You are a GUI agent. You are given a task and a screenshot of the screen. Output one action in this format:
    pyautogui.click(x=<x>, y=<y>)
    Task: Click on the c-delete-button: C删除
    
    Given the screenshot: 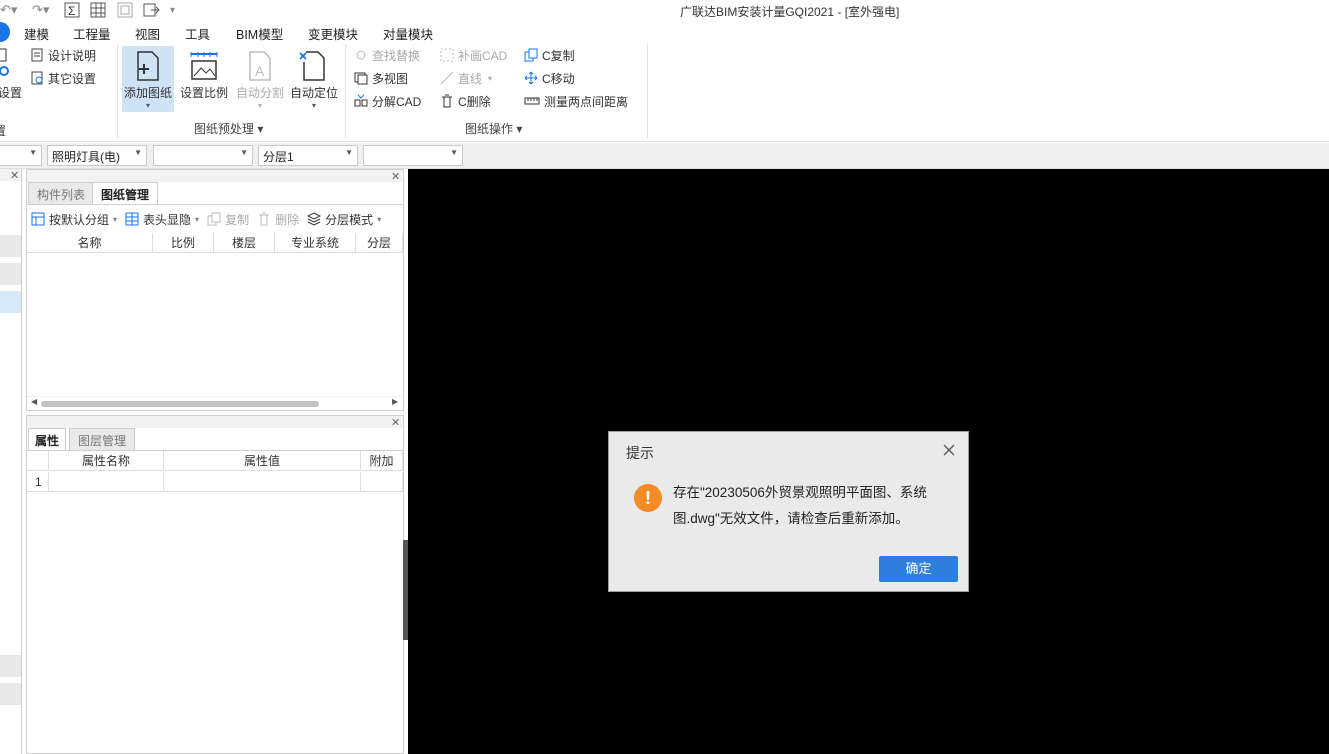 What is the action you would take?
    pyautogui.click(x=465, y=101)
    